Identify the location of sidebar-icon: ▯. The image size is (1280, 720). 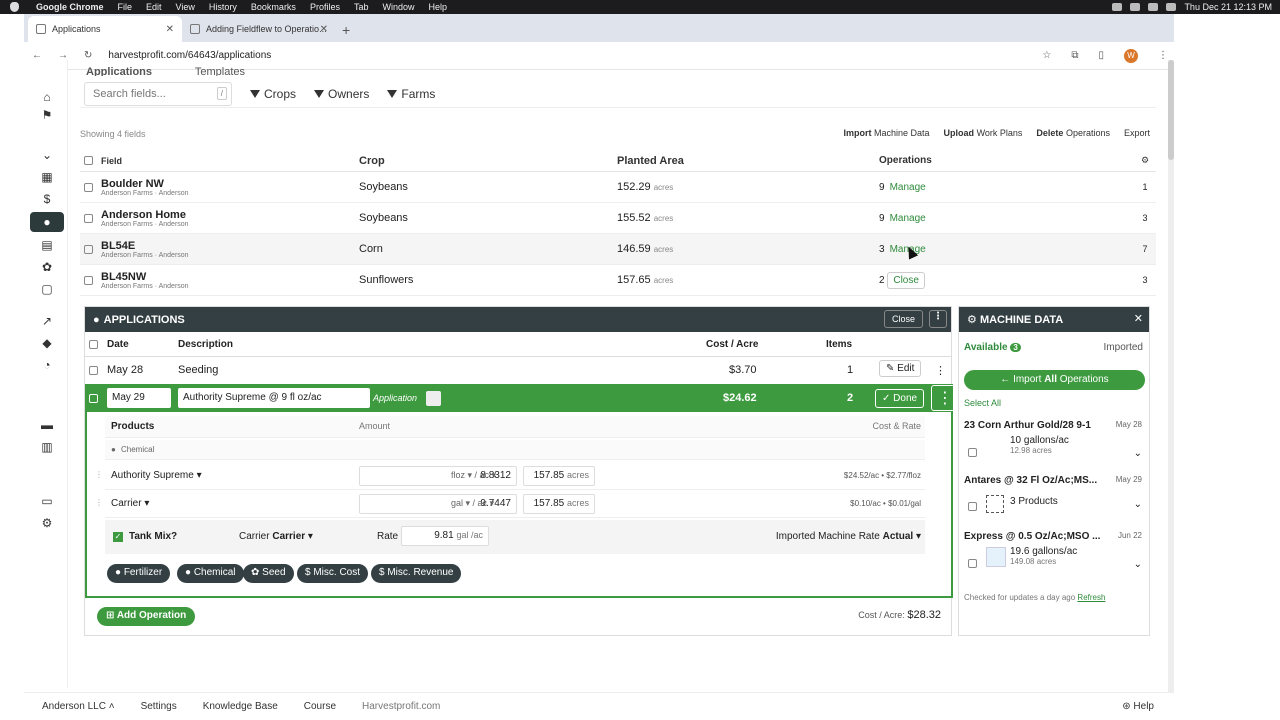
(1101, 55).